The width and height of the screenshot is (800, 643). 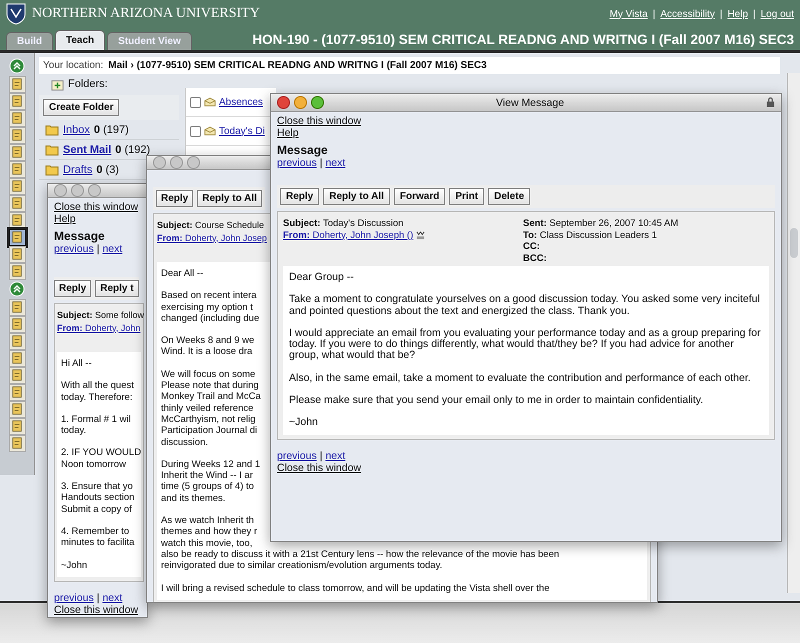 What do you see at coordinates (101, 453) in the screenshot?
I see `message-line: 2. IF YOU WOULD` at bounding box center [101, 453].